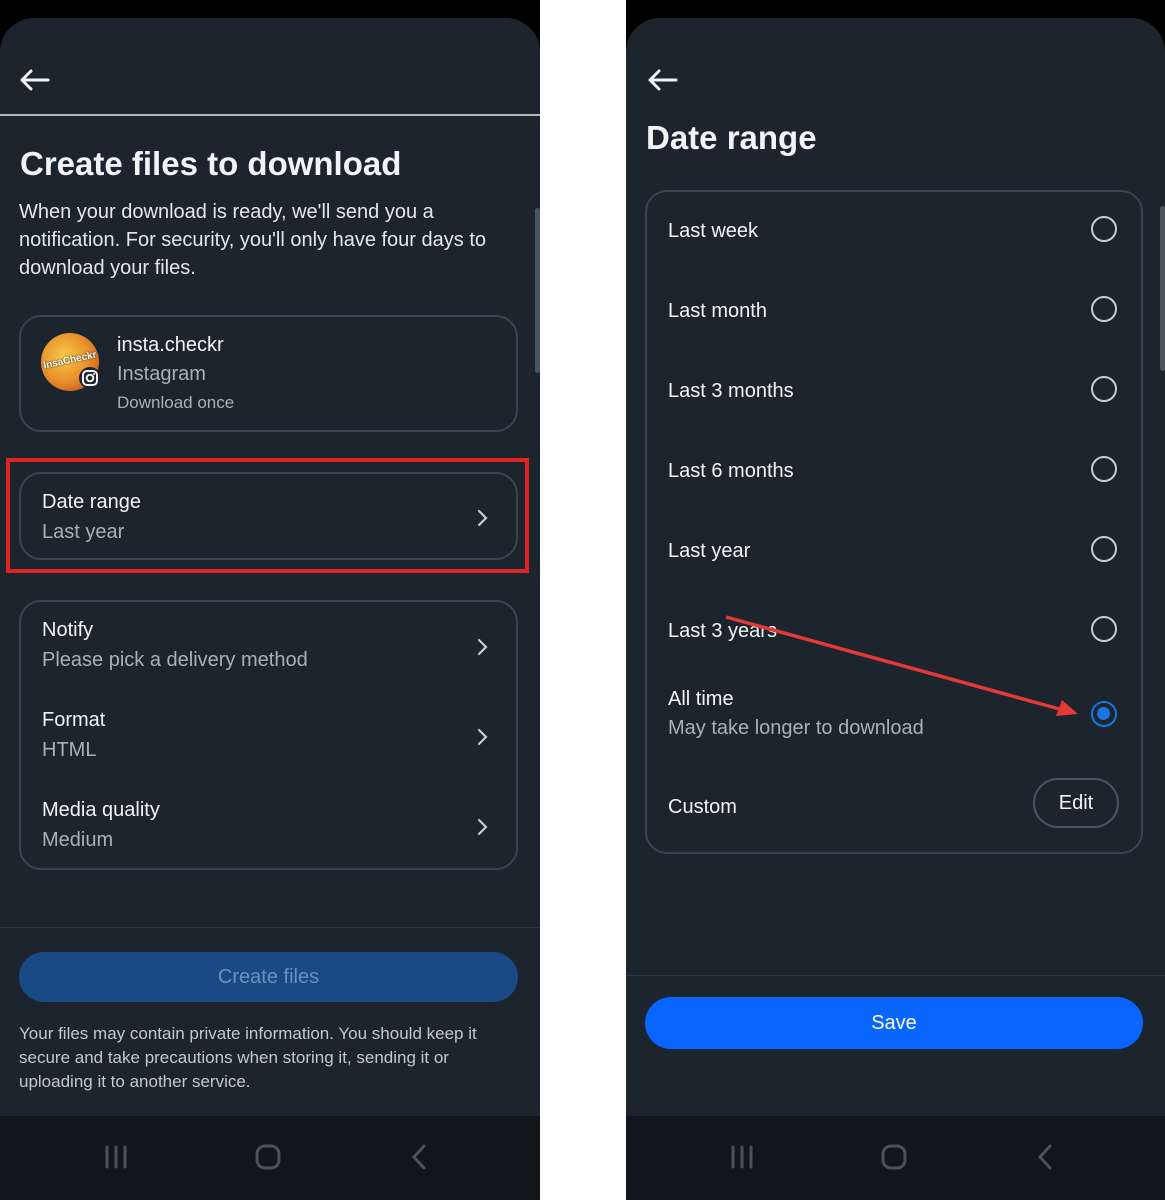 The image size is (1165, 1200). Describe the element at coordinates (894, 312) in the screenshot. I see `option-last-month: Last month` at that location.